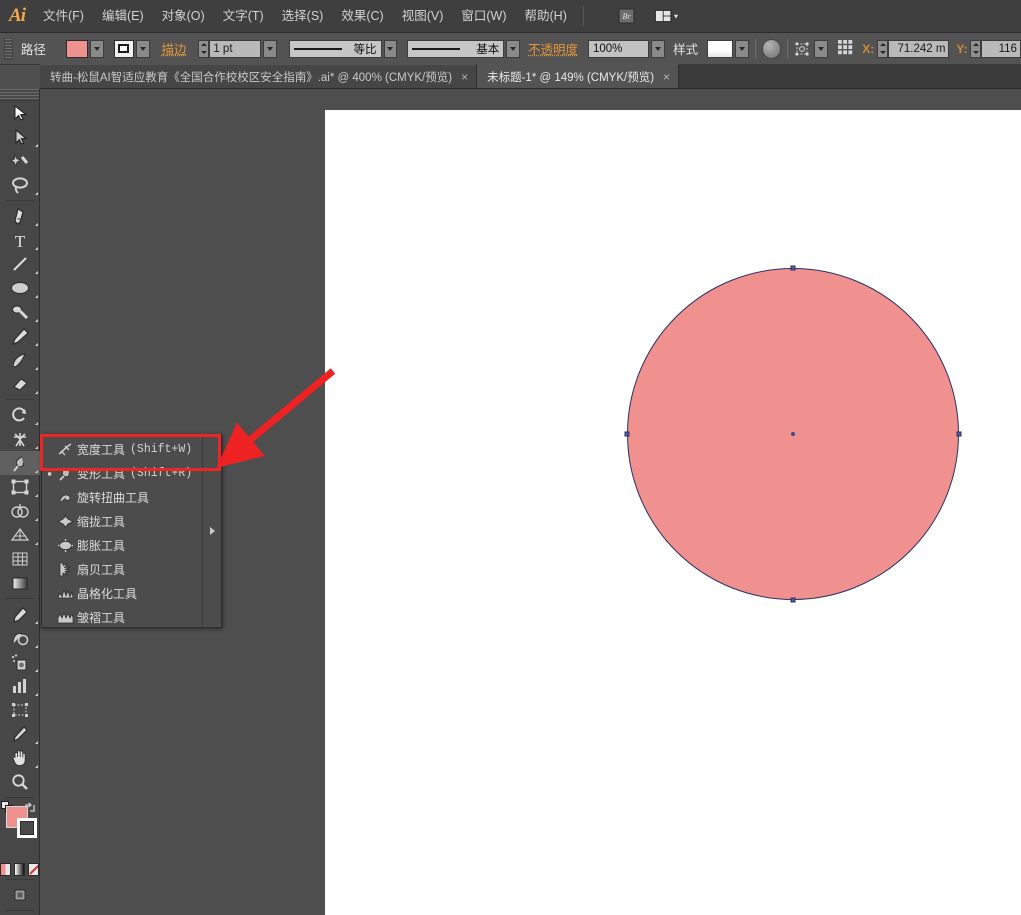 The width and height of the screenshot is (1021, 915). What do you see at coordinates (793, 268) in the screenshot?
I see `anchor-point-top` at bounding box center [793, 268].